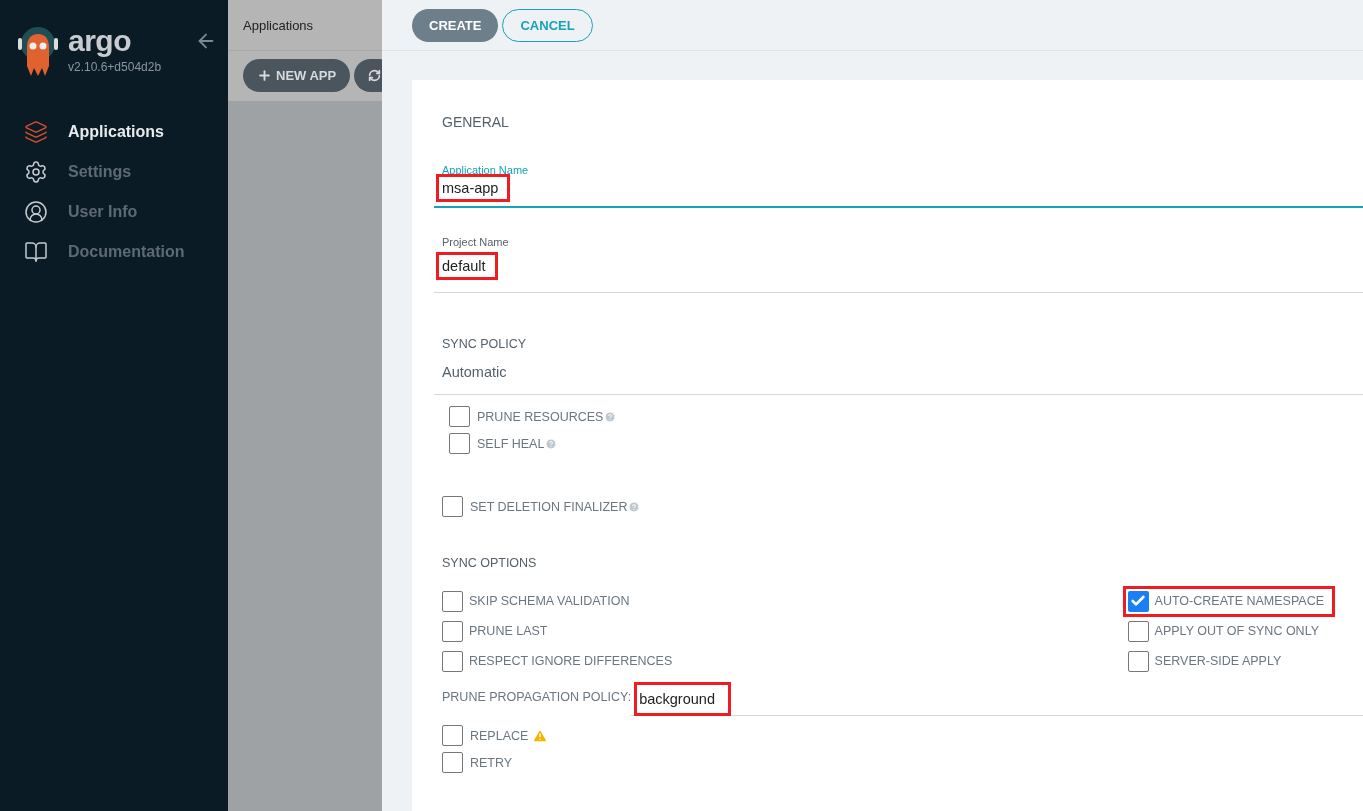 Image resolution: width=1363 pixels, height=811 pixels. Describe the element at coordinates (499, 735) in the screenshot. I see `option-label: REPLACE` at that location.